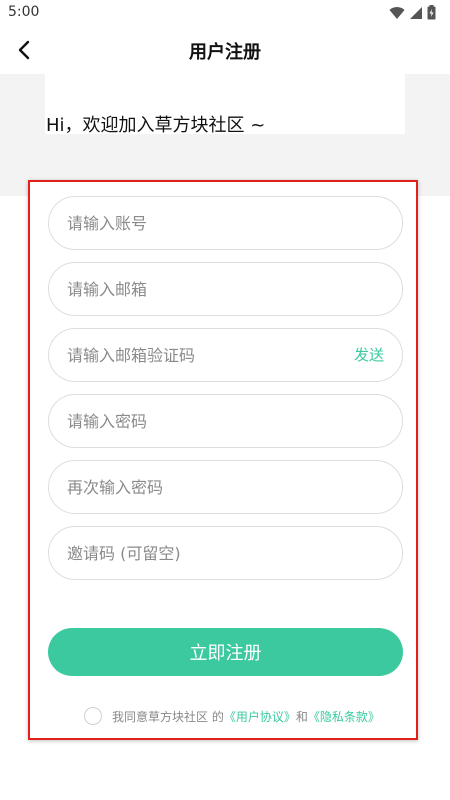 Image resolution: width=450 pixels, height=800 pixels. I want to click on battery-icon, so click(431, 12).